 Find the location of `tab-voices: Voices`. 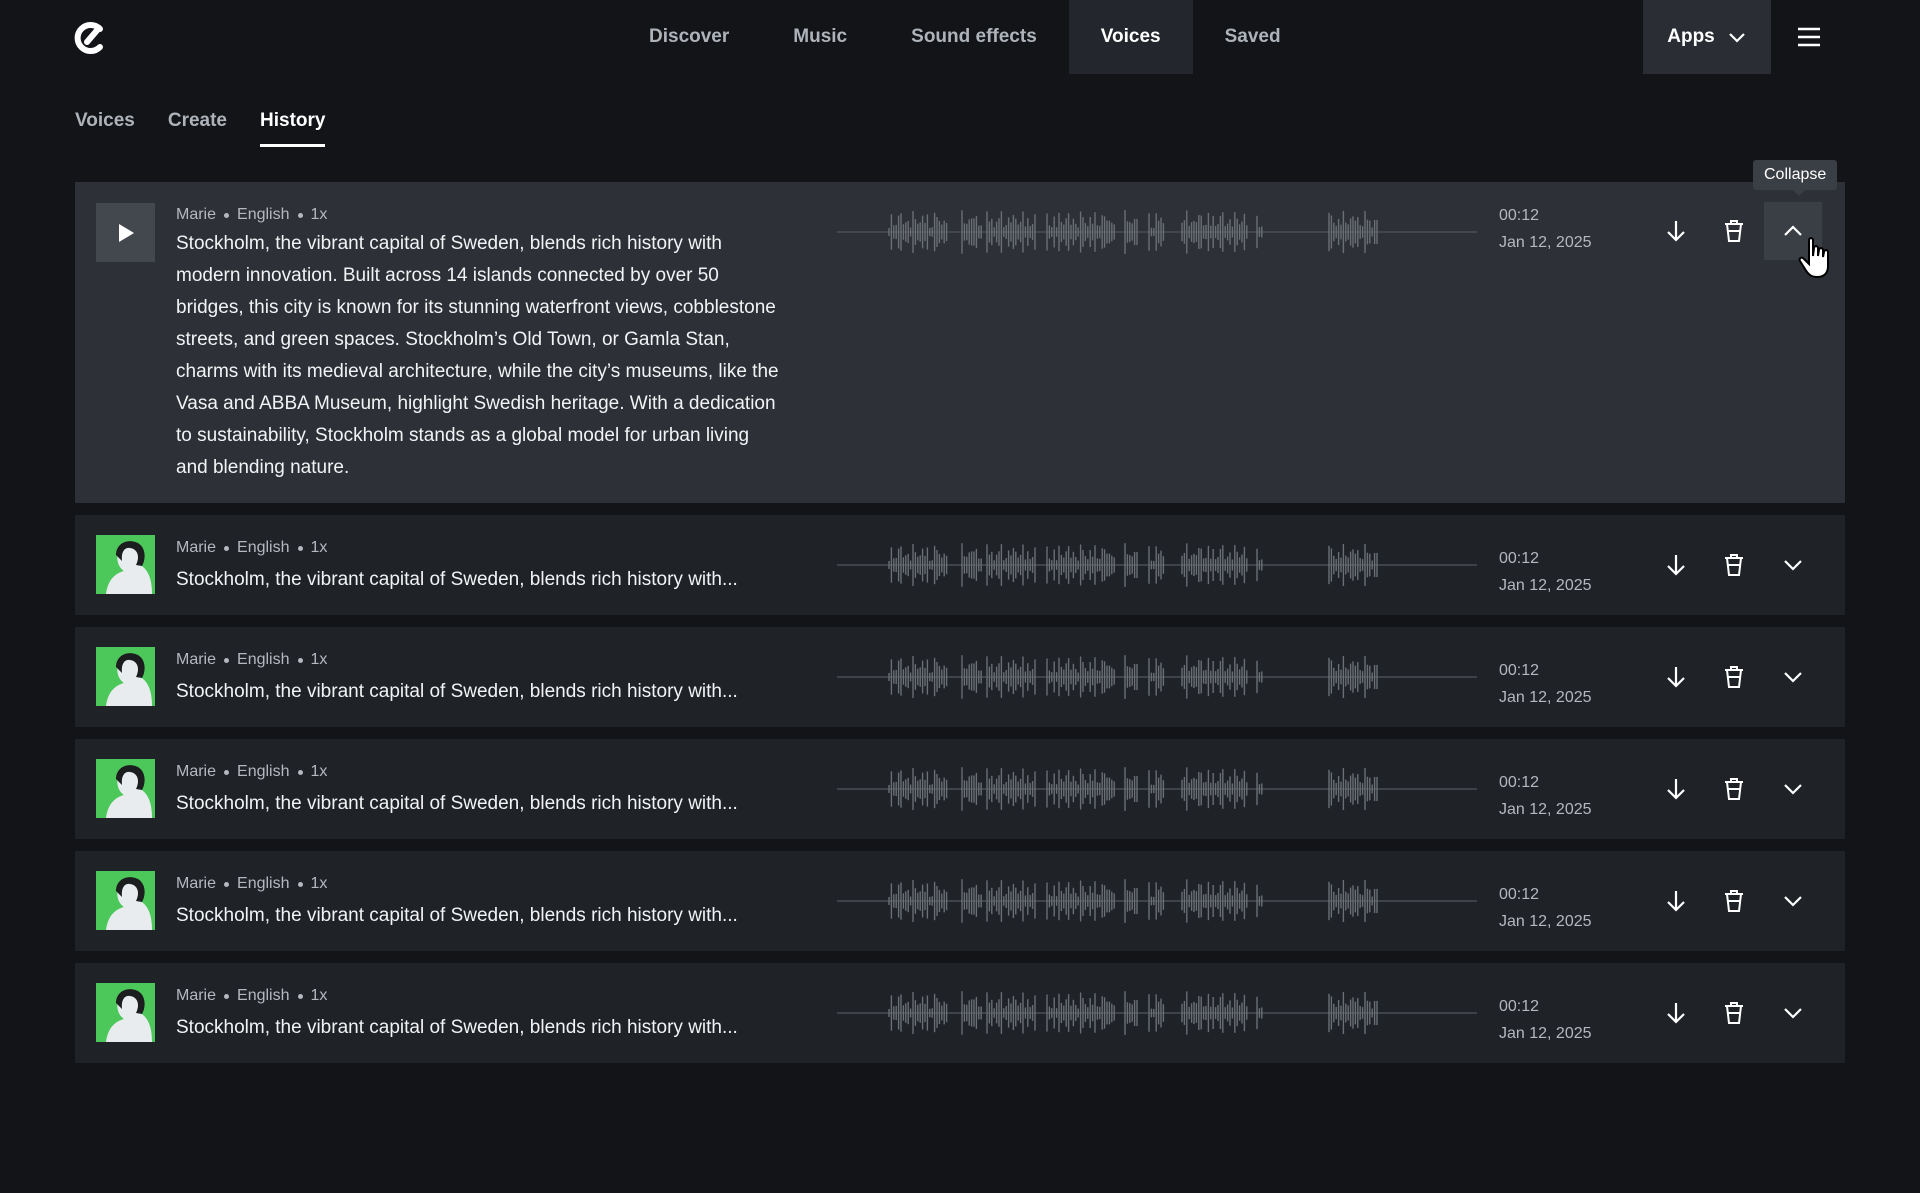

tab-voices: Voices is located at coordinates (105, 128).